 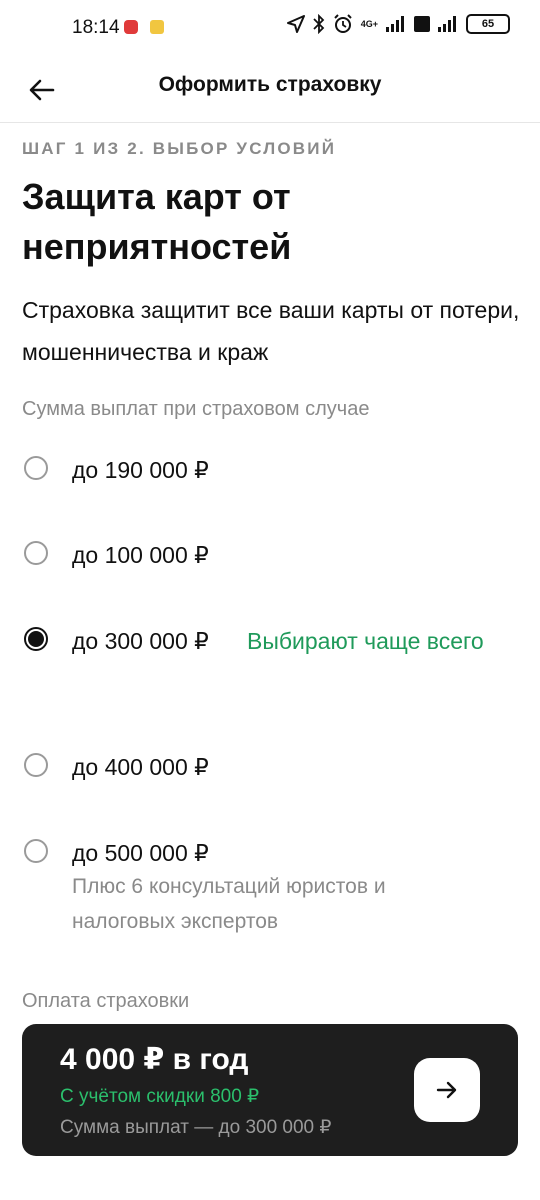 I want to click on payout-section-label: Сумма выплат при страховом случае, so click(x=196, y=409).